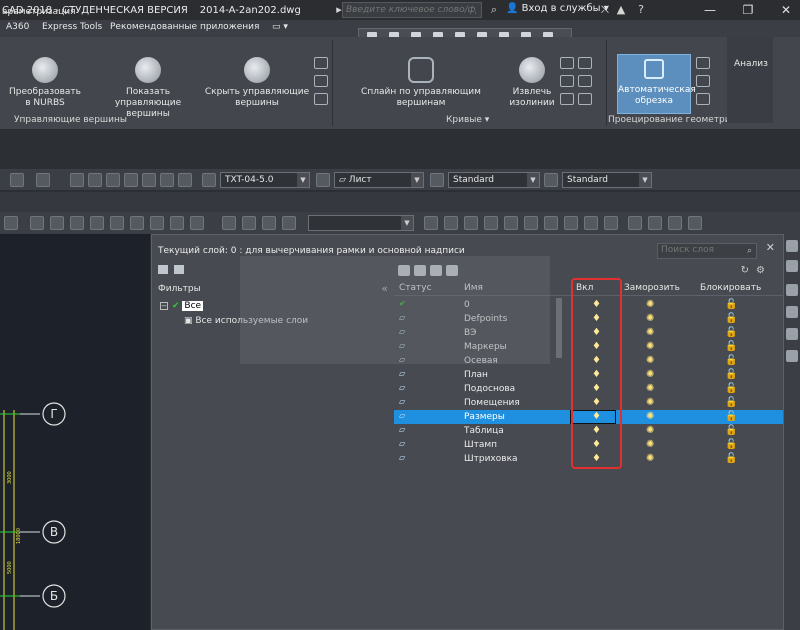 This screenshot has width=800, height=630. I want to click on keyword-search-input, so click(411, 10).